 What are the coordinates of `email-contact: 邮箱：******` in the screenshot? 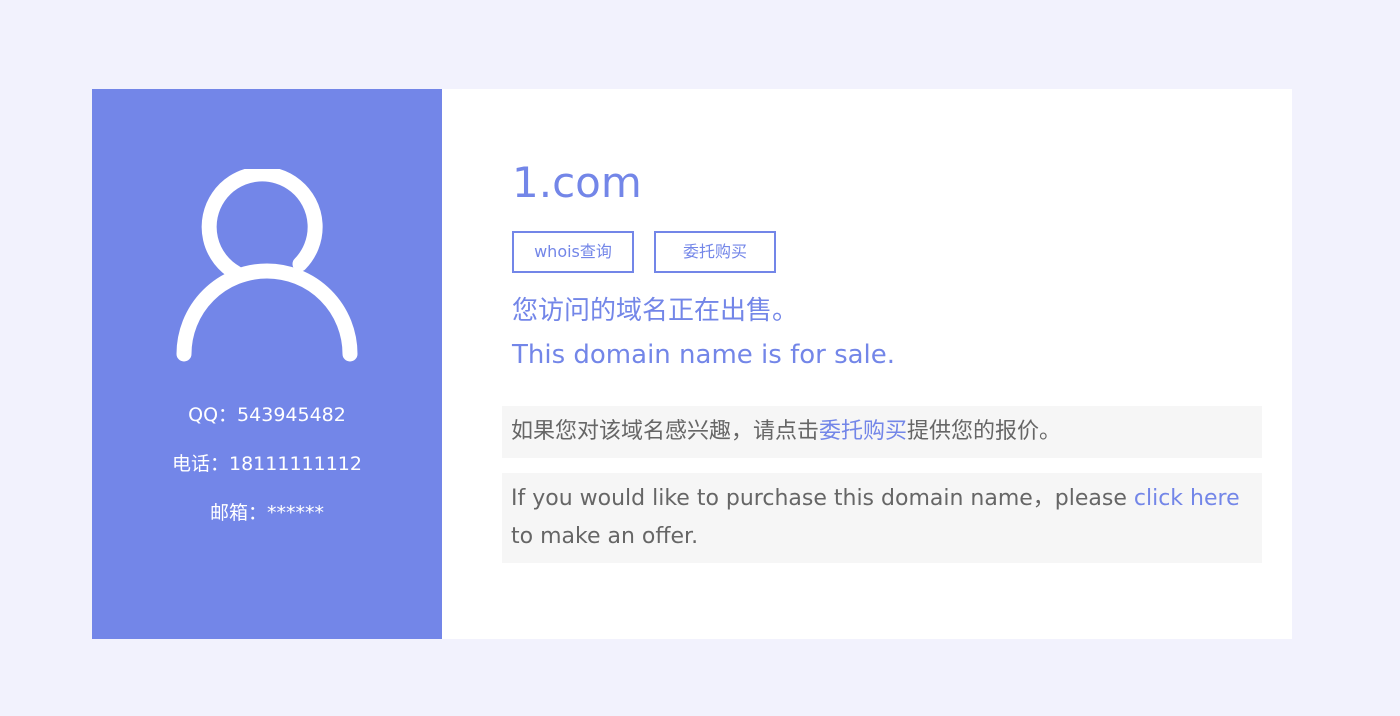 It's located at (266, 513).